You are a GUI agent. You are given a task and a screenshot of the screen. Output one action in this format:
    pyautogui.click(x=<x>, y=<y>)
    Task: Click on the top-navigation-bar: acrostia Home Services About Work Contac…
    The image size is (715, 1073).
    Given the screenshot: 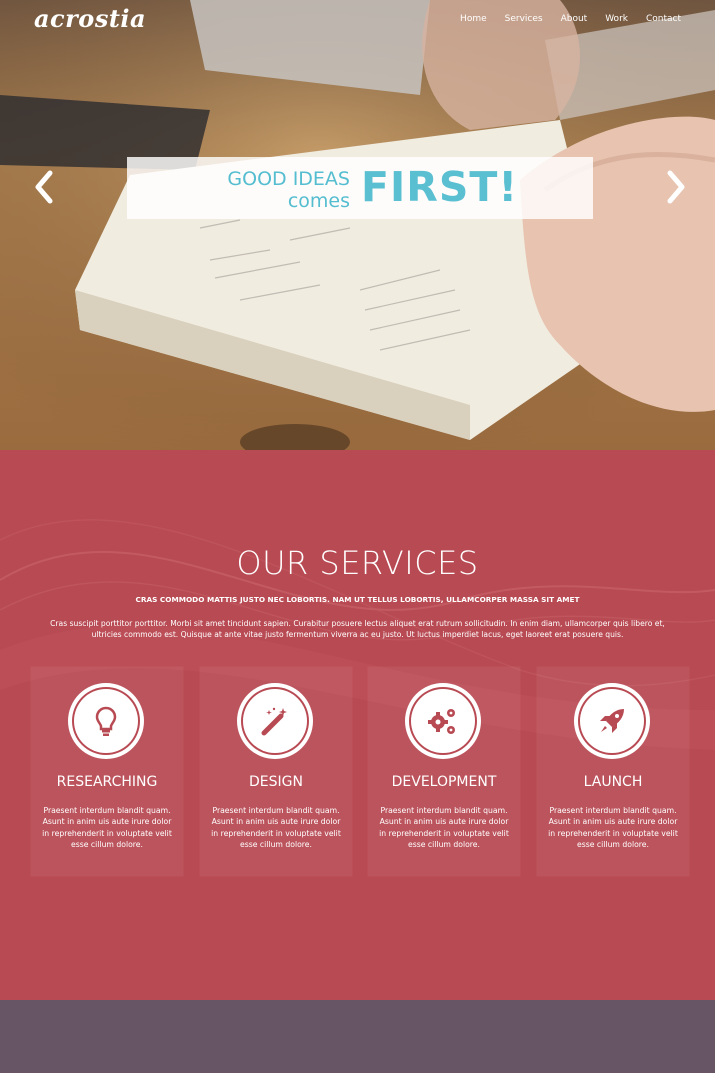 What is the action you would take?
    pyautogui.click(x=357, y=20)
    